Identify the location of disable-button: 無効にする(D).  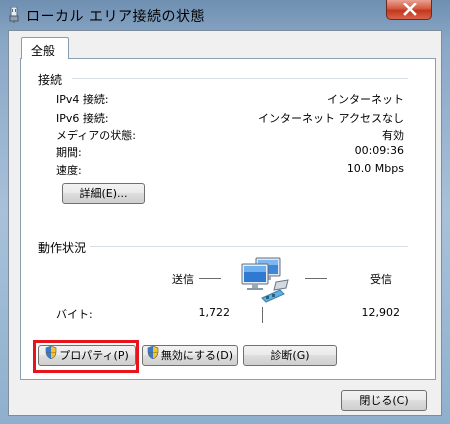
(190, 355).